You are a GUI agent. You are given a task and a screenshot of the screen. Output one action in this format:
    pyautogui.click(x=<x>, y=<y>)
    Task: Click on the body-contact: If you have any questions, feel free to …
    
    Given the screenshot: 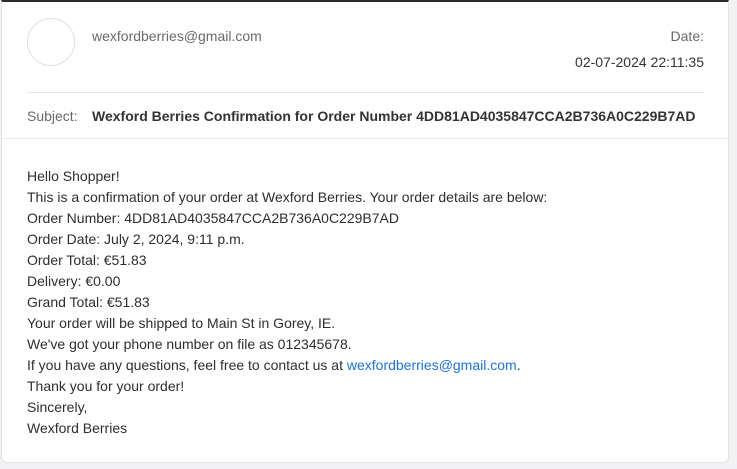 What is the action you would take?
    pyautogui.click(x=367, y=365)
    